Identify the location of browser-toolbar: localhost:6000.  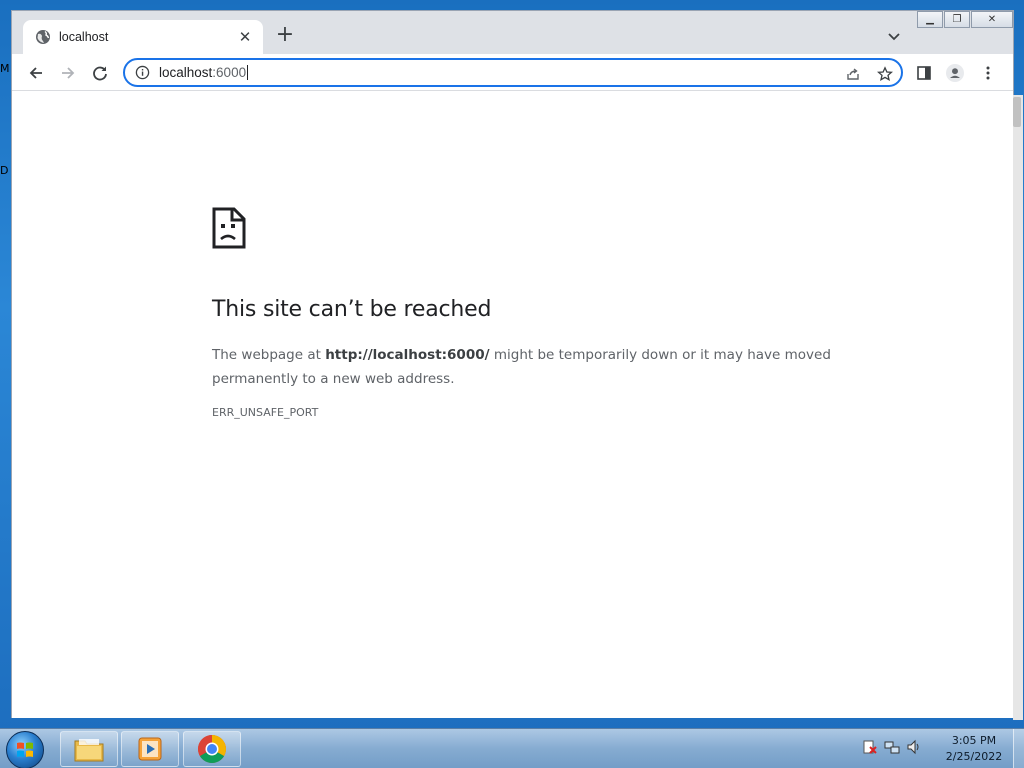
(512, 72).